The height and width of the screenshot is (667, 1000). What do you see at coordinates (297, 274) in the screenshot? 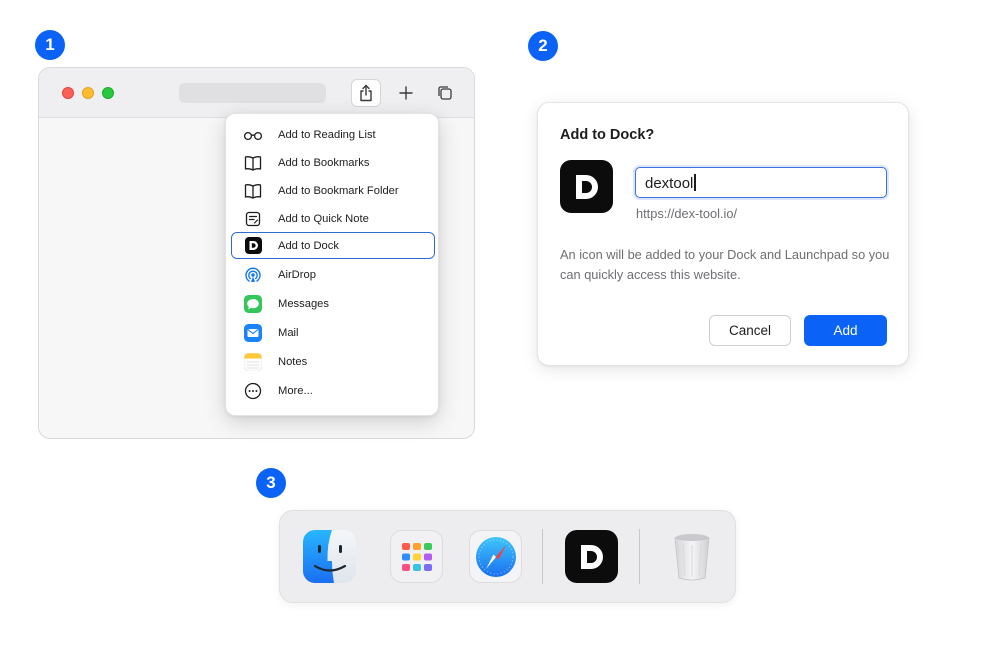
I see `menu-item-label: AirDrop` at bounding box center [297, 274].